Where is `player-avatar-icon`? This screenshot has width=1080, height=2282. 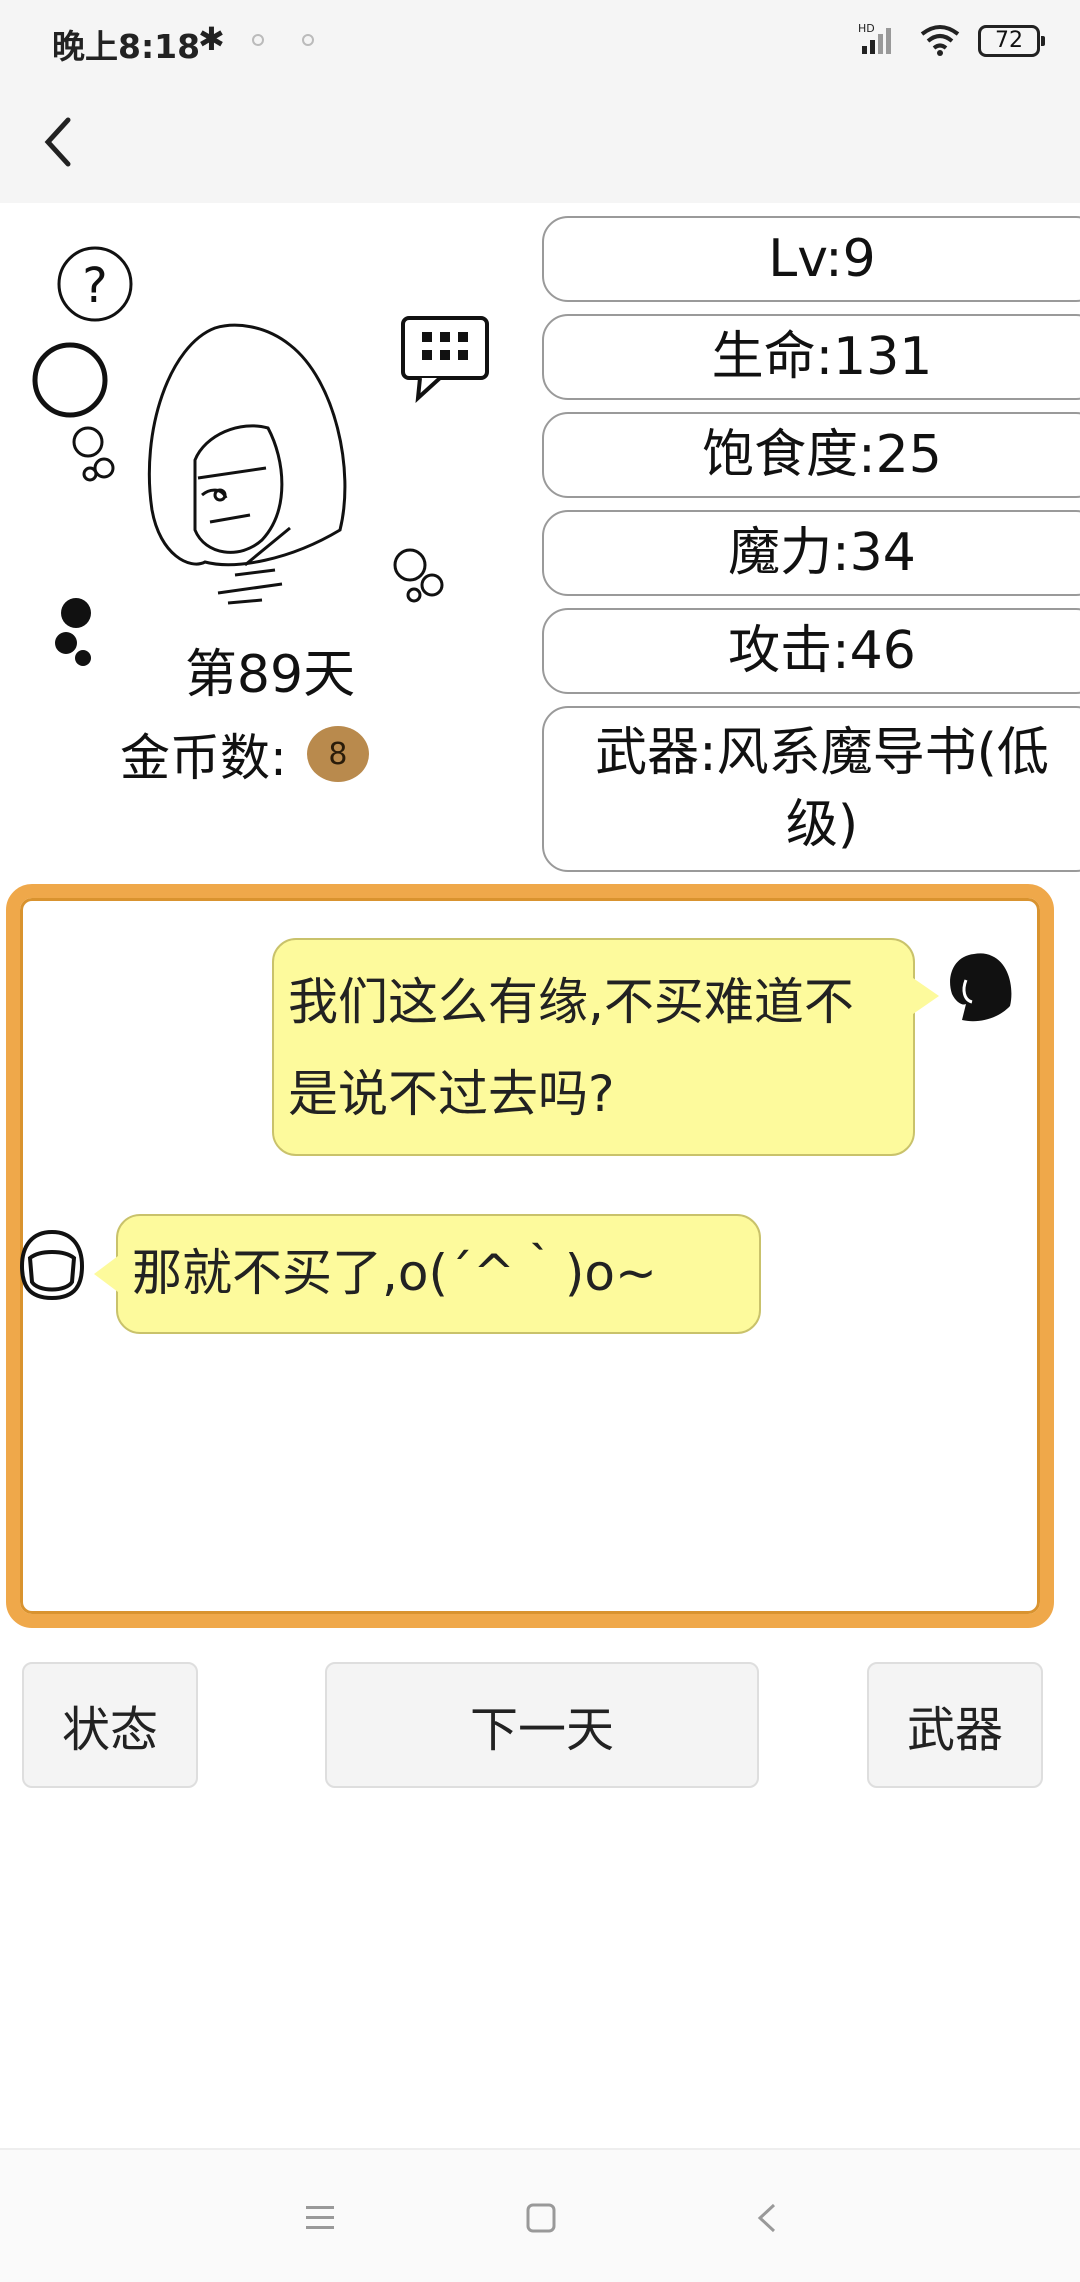 player-avatar-icon is located at coordinates (52, 1267).